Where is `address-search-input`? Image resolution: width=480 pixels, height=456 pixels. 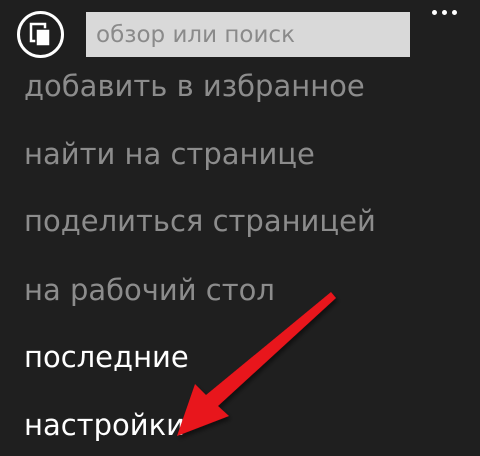 address-search-input is located at coordinates (248, 34).